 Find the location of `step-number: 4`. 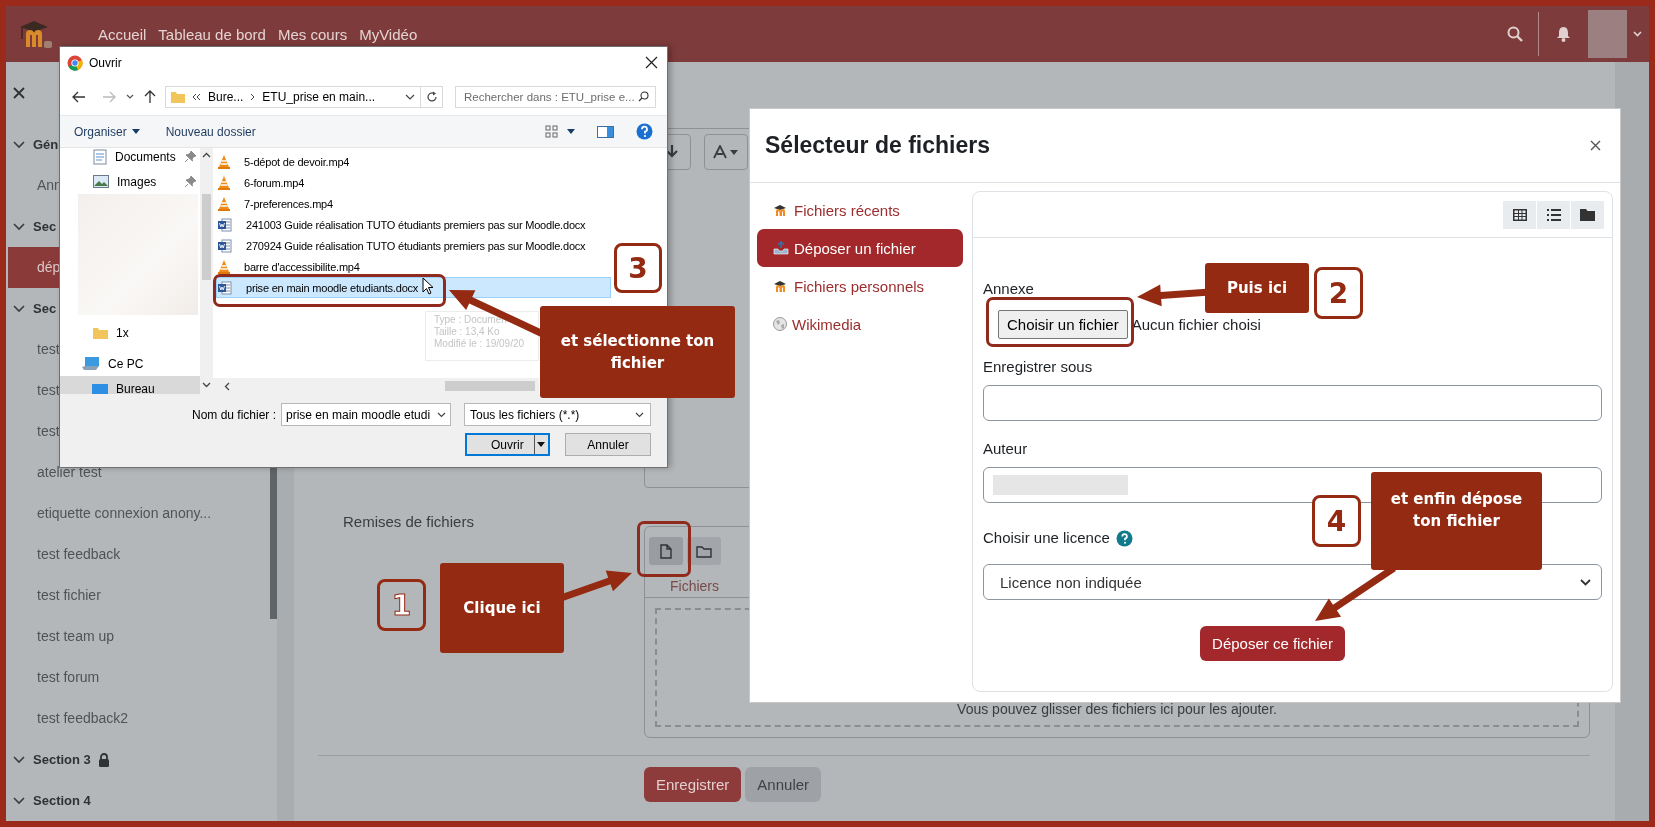

step-number: 4 is located at coordinates (1336, 521).